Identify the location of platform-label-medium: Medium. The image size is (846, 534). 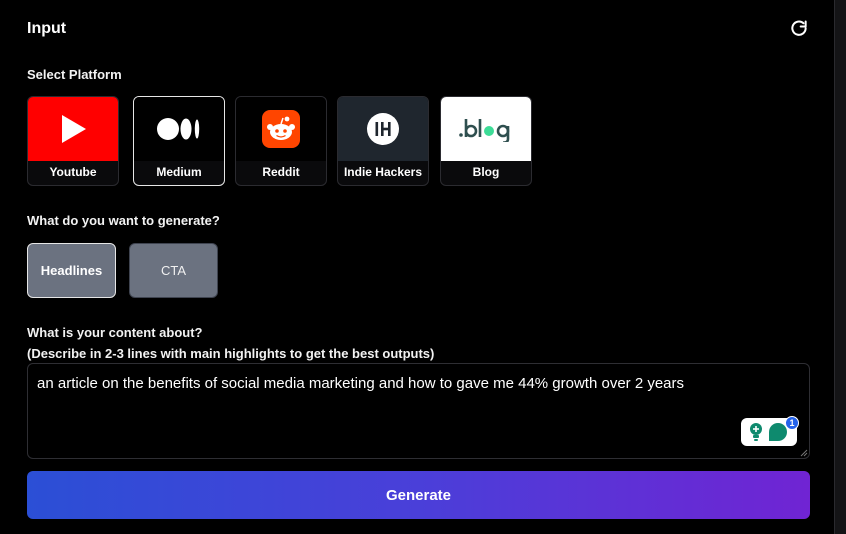
(179, 172).